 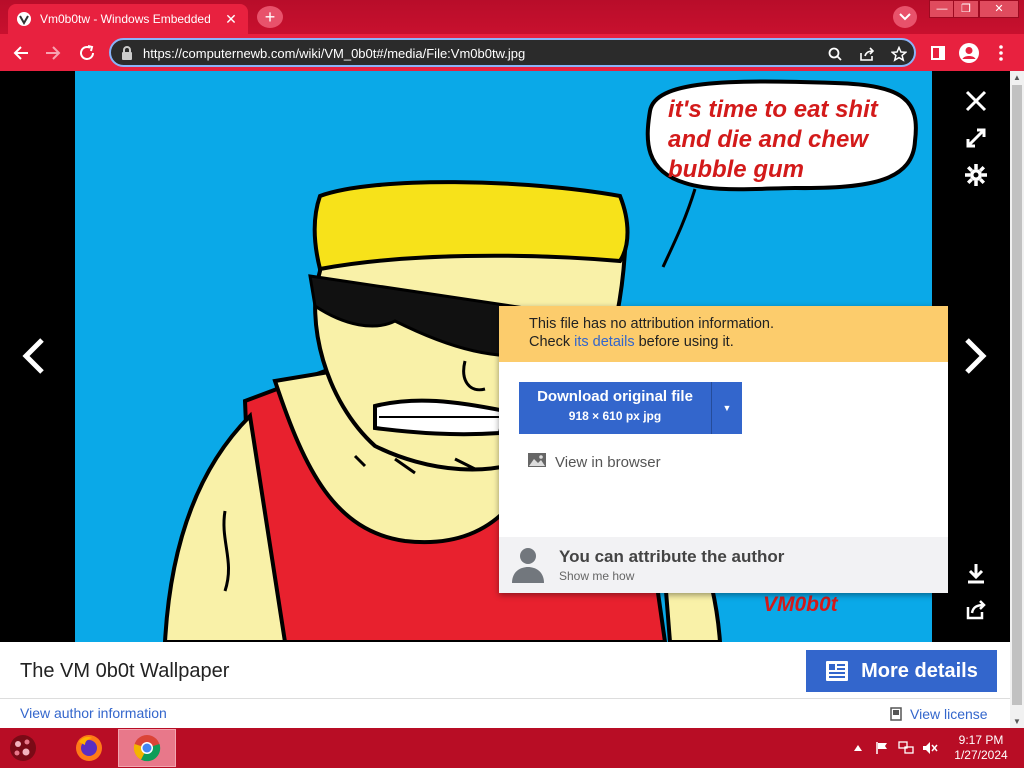 I want to click on close-icon, so click(x=976, y=101).